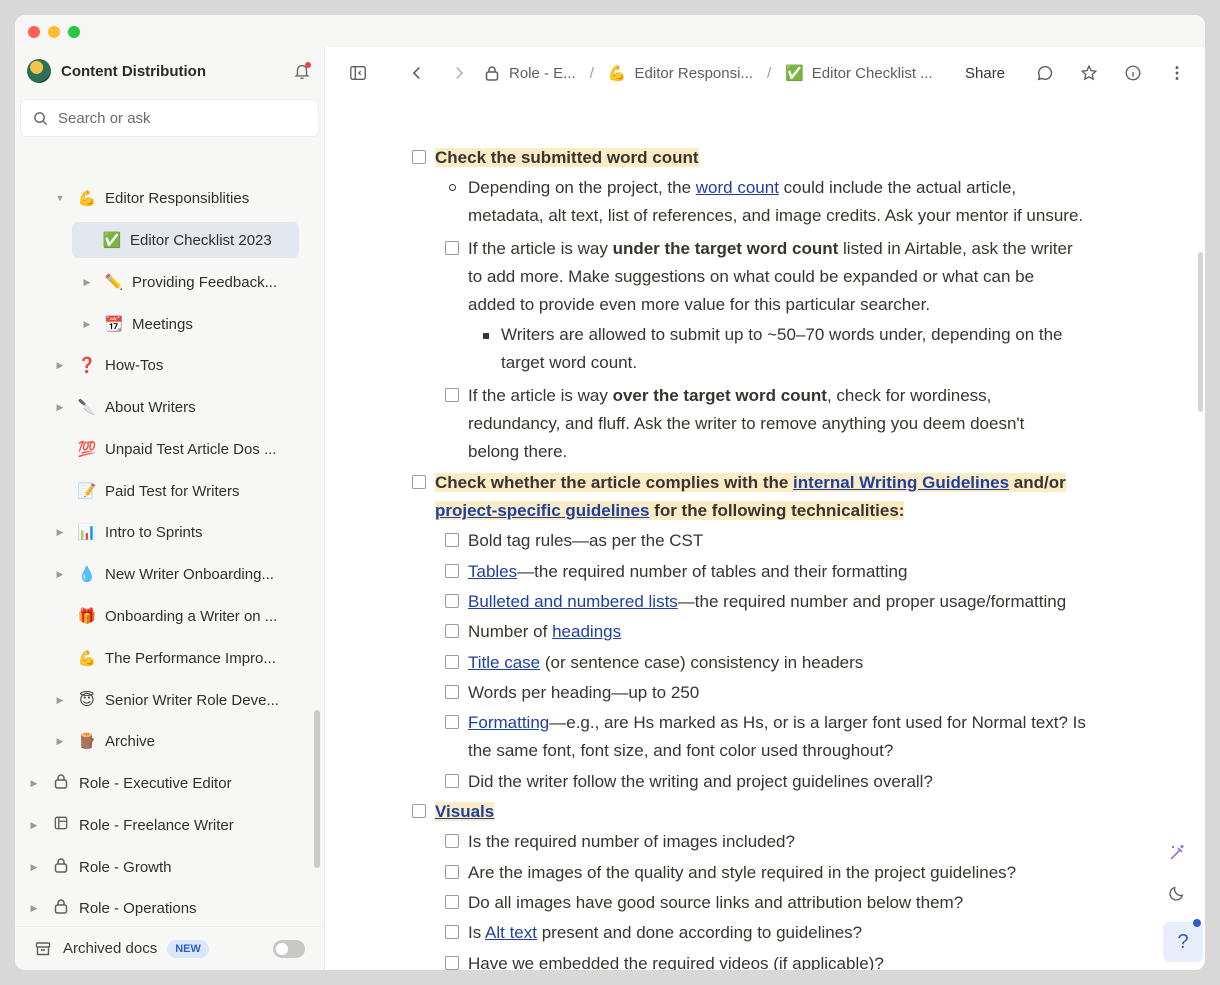 The height and width of the screenshot is (985, 1220). I want to click on smiling-halo-icon: 😇, so click(87, 700).